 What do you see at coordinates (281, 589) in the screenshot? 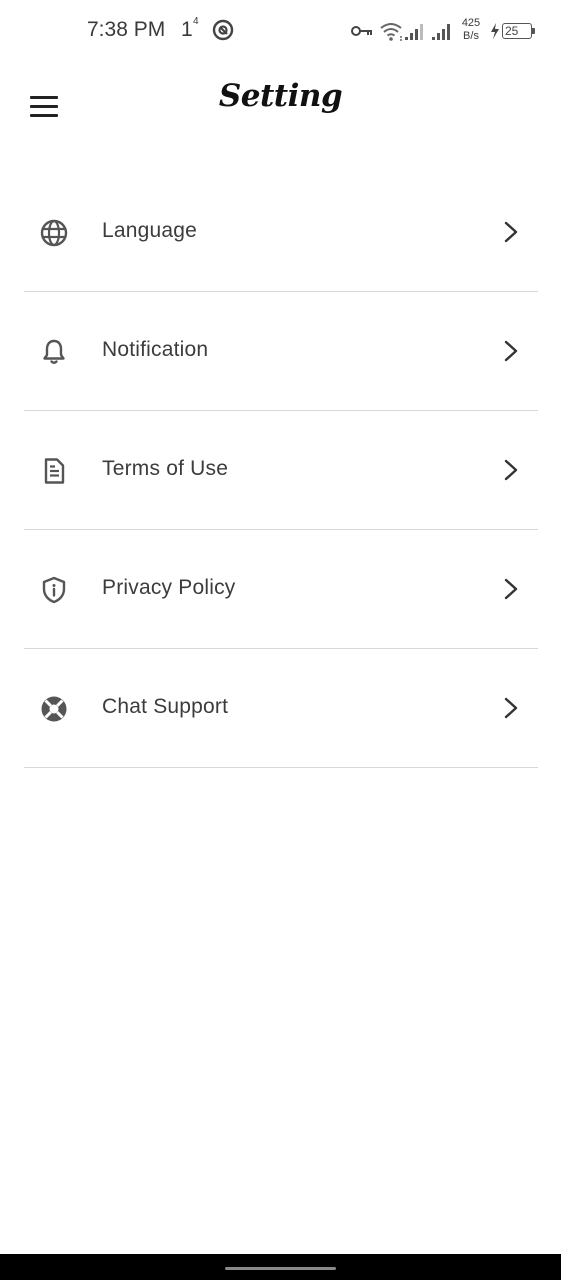
I see `settings-item-privacy-policy: Privacy Policy` at bounding box center [281, 589].